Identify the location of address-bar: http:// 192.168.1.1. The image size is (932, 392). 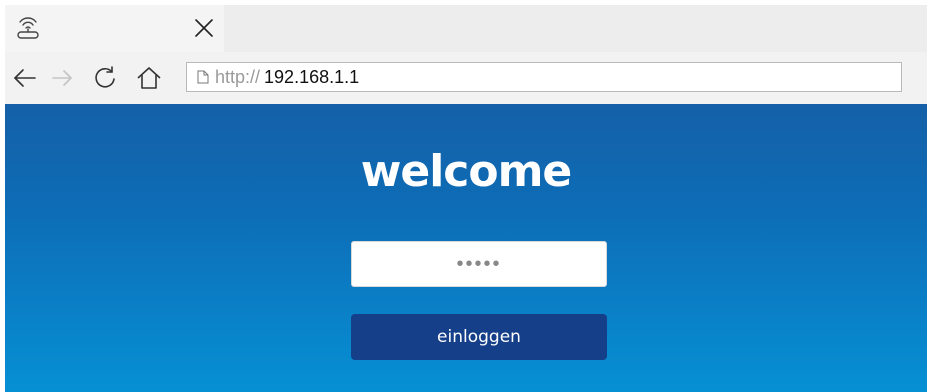
(544, 77).